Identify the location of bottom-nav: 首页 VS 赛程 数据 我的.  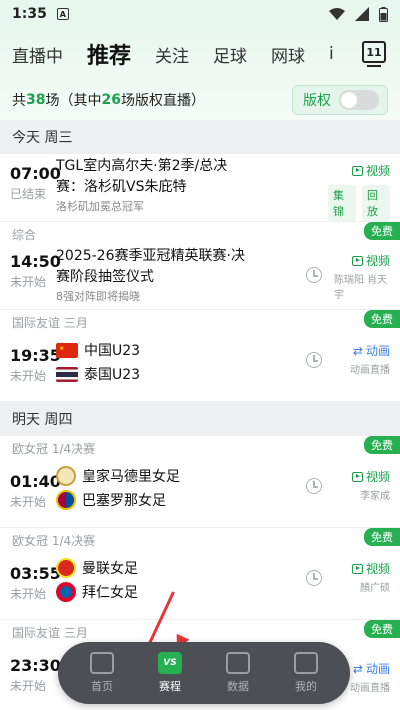
(204, 673).